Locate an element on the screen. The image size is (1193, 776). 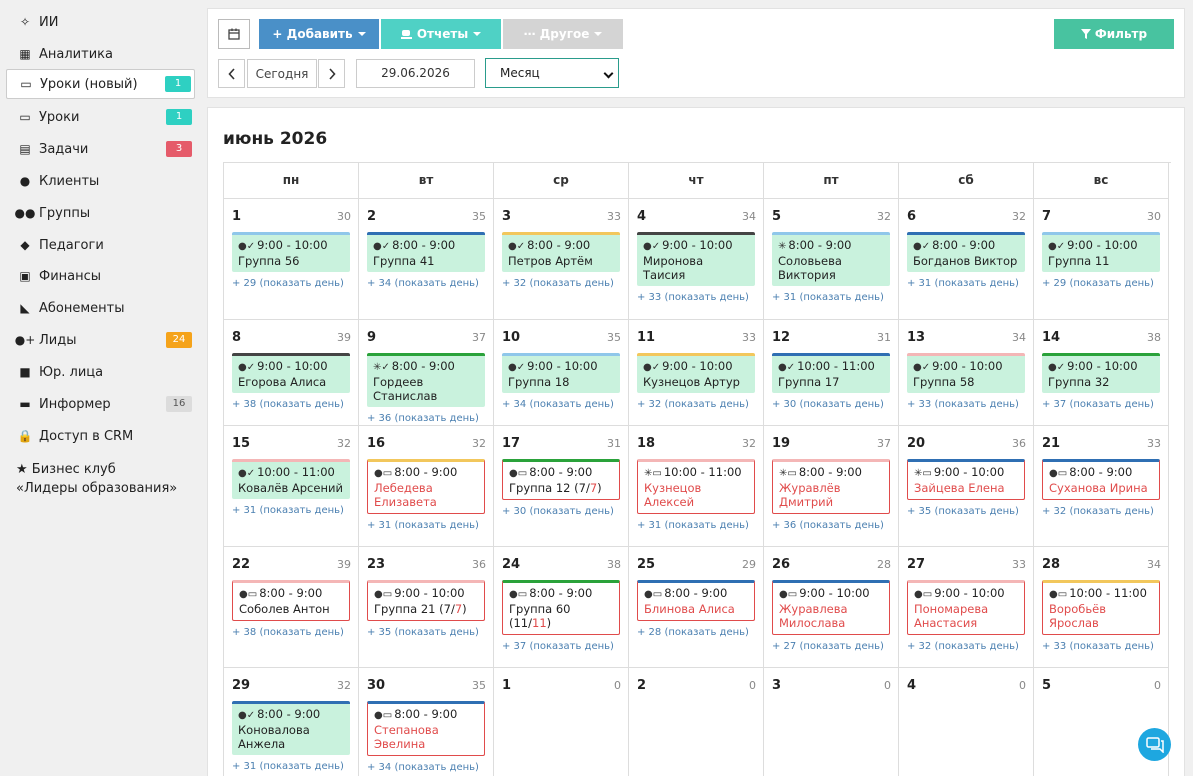
filter-button: Фильтр is located at coordinates (1114, 34).